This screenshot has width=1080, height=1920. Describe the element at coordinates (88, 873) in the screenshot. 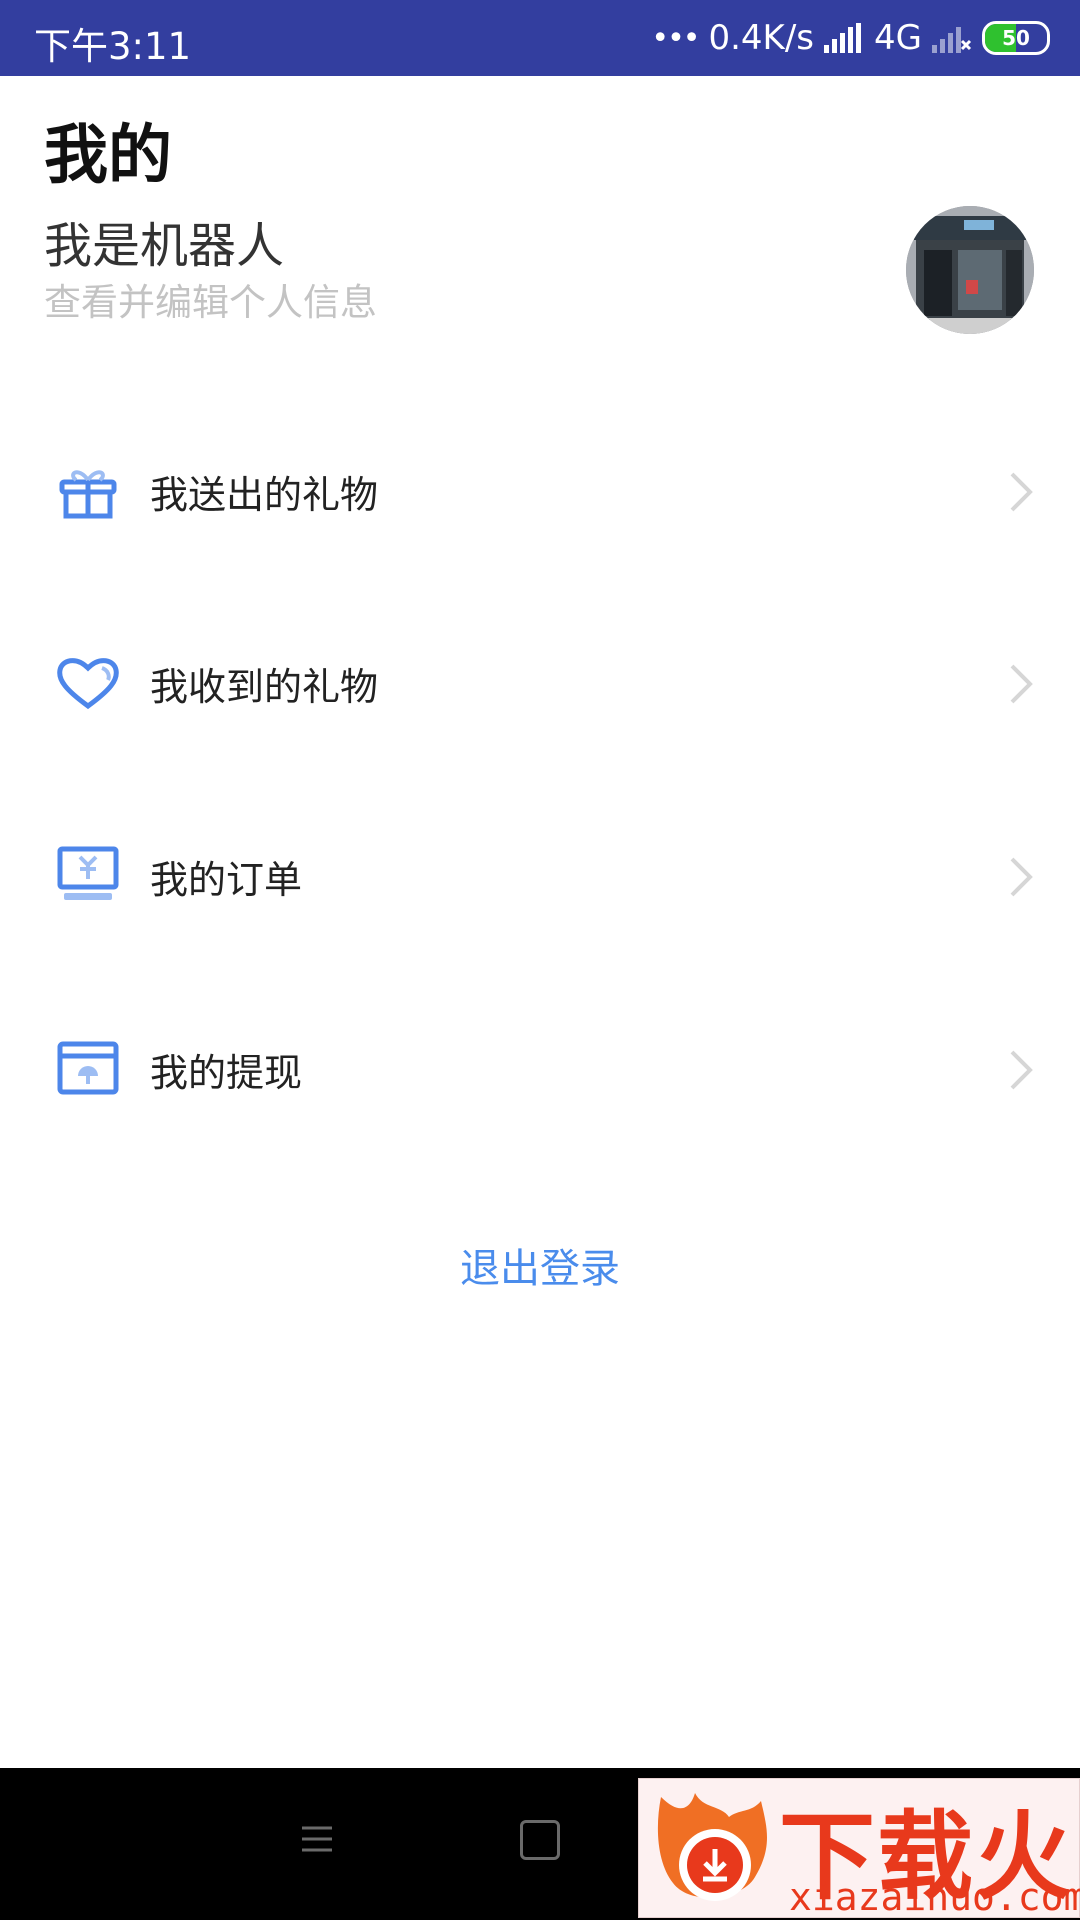

I see `order-icon` at that location.